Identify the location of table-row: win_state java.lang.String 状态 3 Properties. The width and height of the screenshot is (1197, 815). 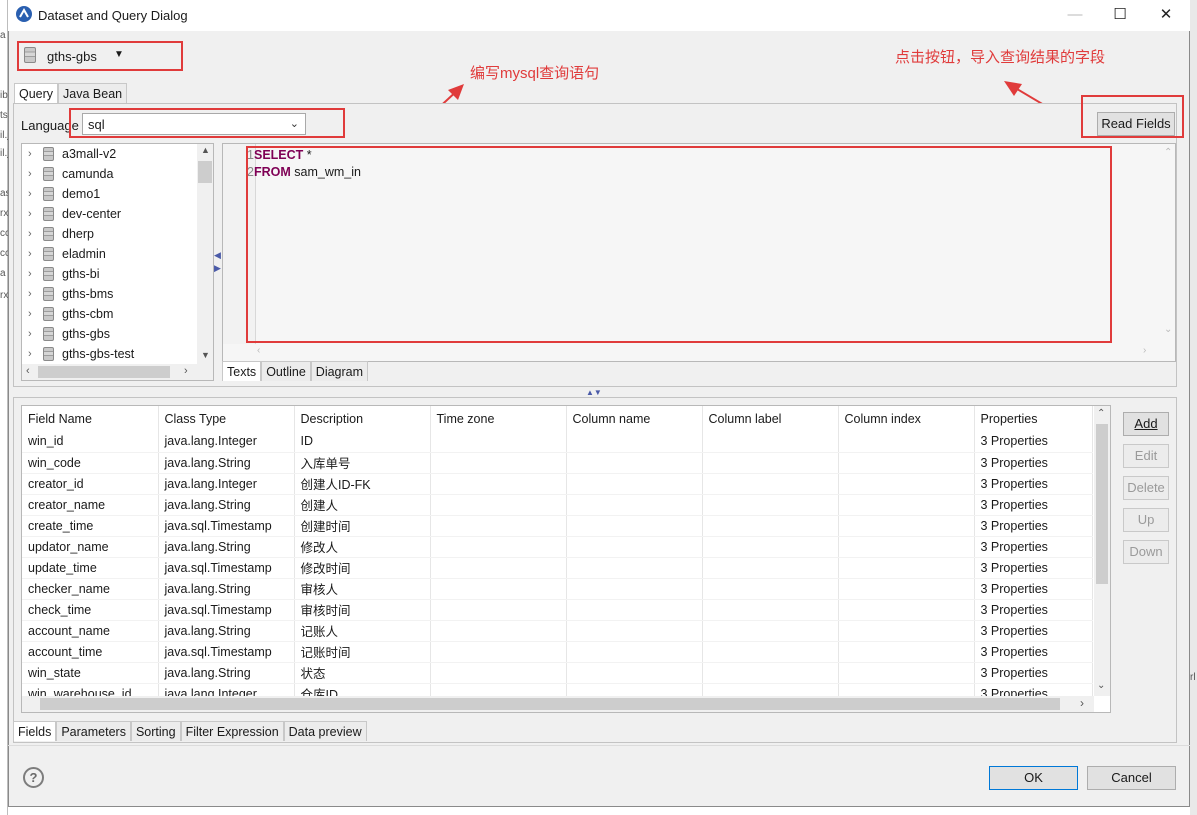
(557, 673).